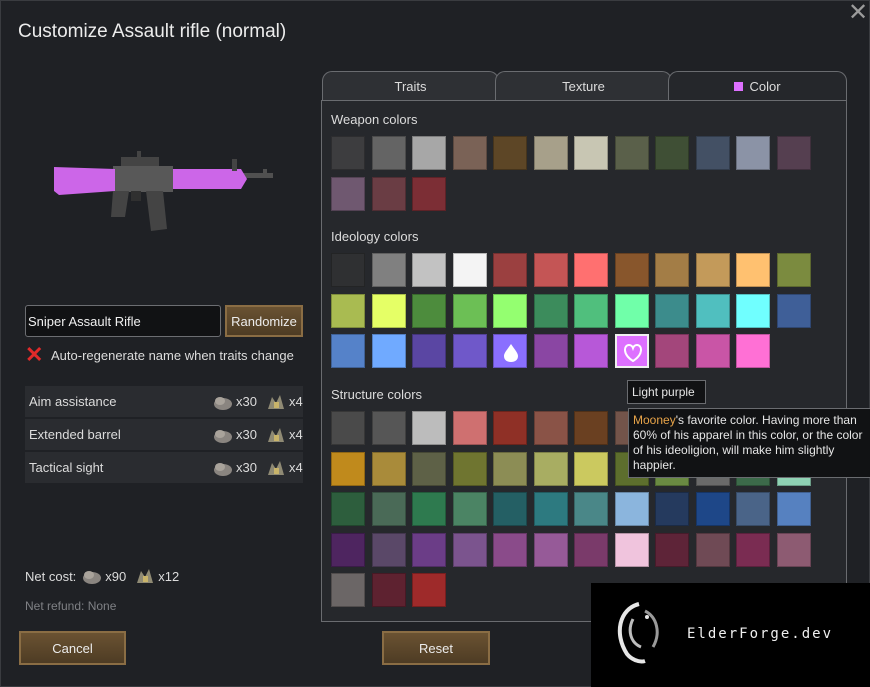 Image resolution: width=870 pixels, height=687 pixels. What do you see at coordinates (757, 86) in the screenshot?
I see `tab-color: Color` at bounding box center [757, 86].